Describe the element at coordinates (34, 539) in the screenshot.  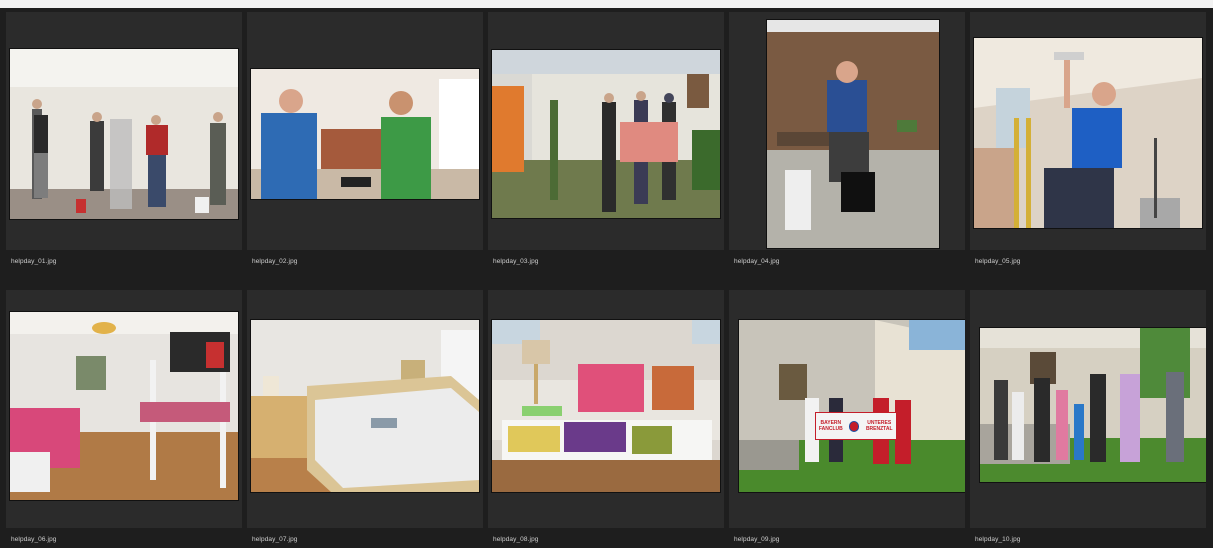
I see `file-name-label: helpday_06.jpg` at that location.